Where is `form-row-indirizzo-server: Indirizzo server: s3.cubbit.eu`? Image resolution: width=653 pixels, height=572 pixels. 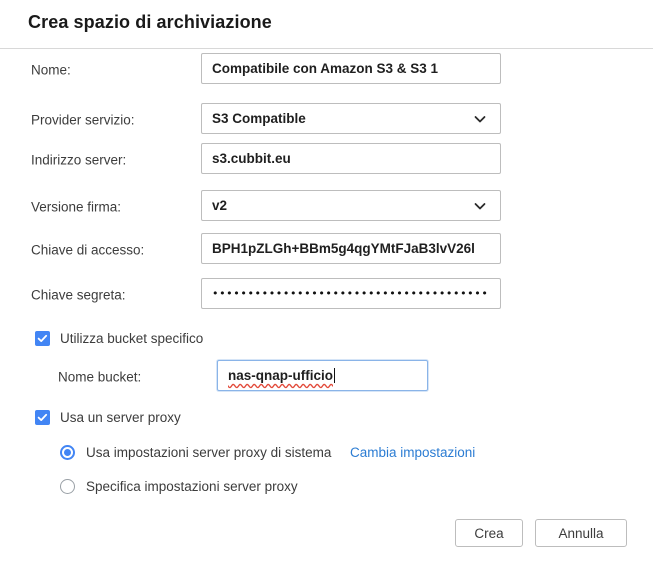
form-row-indirizzo-server: Indirizzo server: s3.cubbit.eu is located at coordinates (326, 160).